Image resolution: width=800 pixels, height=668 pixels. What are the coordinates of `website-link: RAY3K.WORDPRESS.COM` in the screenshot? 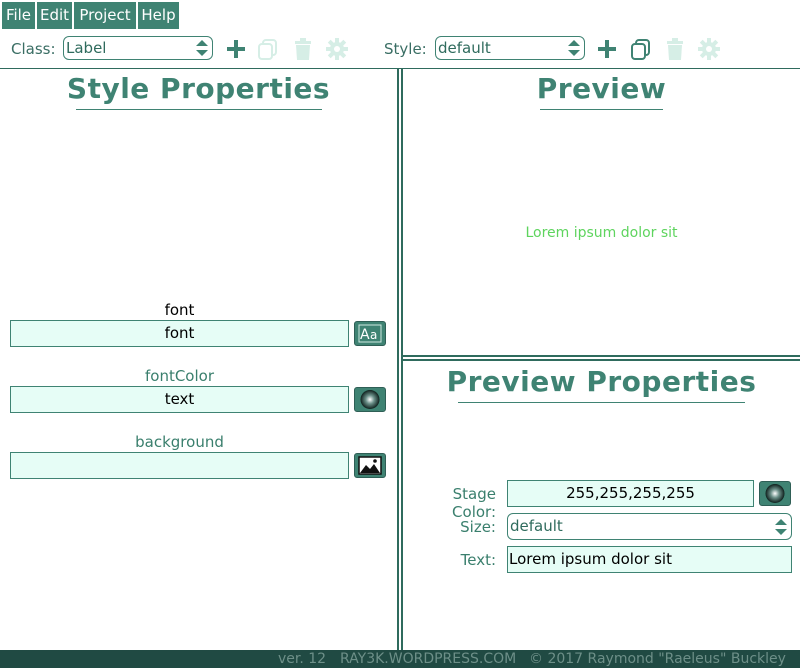 It's located at (428, 659).